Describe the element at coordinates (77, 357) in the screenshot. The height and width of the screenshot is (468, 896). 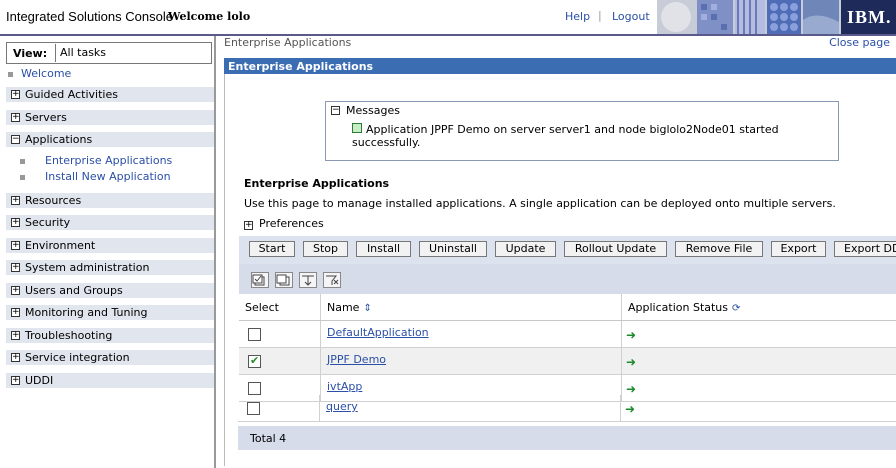
I see `nav-group-label: Service integration` at that location.